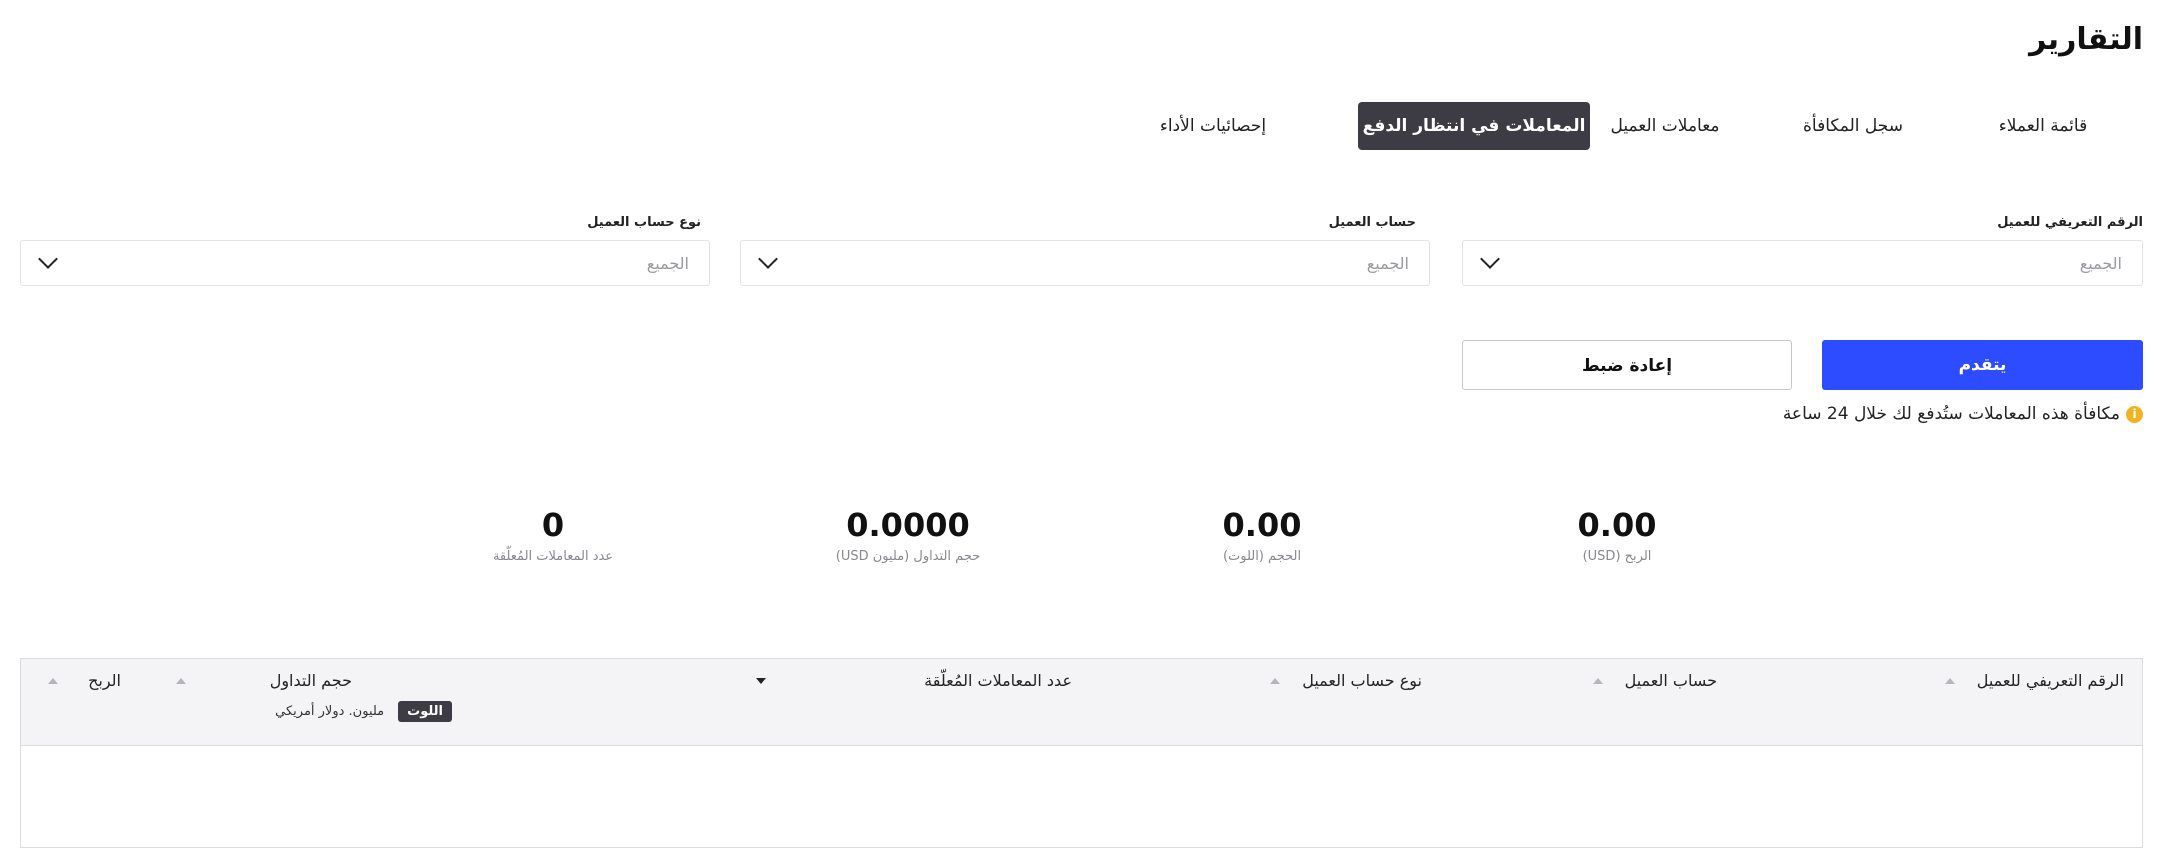 Image resolution: width=2163 pixels, height=848 pixels. Describe the element at coordinates (1262, 556) in the screenshot. I see `stat-volume-lots-label: الحجم (اللوت)` at that location.